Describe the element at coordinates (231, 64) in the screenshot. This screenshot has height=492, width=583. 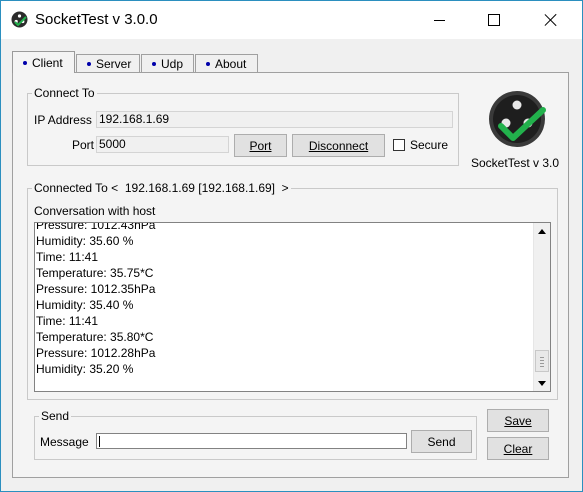
I see `tab-label: About` at that location.